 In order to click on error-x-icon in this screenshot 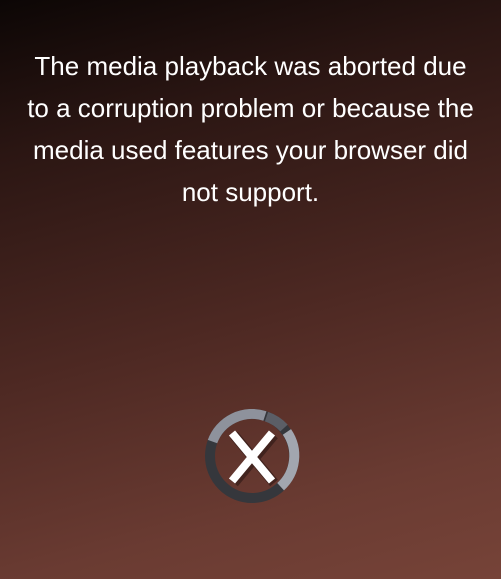, I will do `click(252, 456)`.